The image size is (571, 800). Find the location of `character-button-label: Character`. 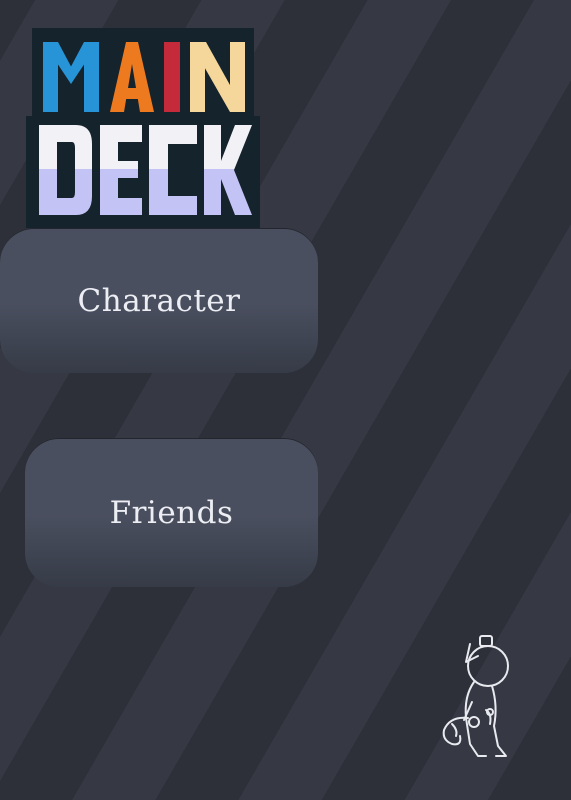

character-button-label: Character is located at coordinates (159, 300).